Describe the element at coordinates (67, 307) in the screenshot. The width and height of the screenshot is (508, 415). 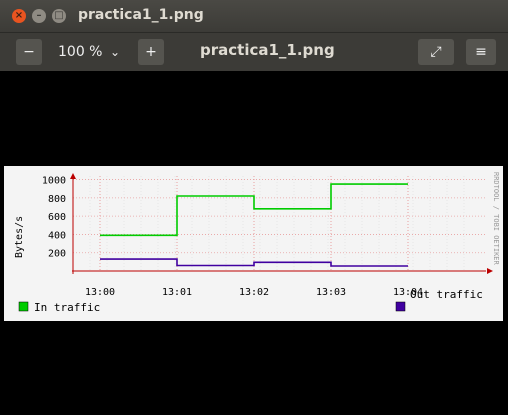
I see `legend-label-in: In traffic` at that location.